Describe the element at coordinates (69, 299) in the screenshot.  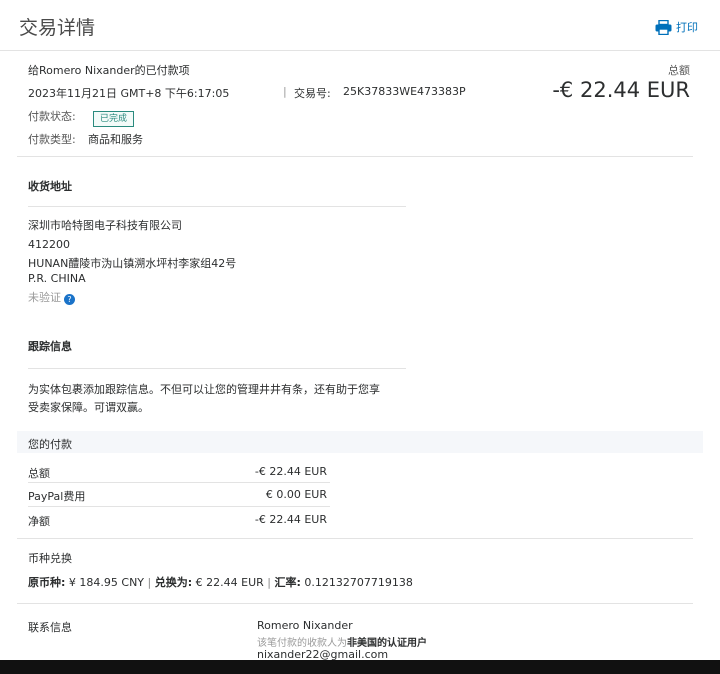
I see `info-icon: ?` at that location.